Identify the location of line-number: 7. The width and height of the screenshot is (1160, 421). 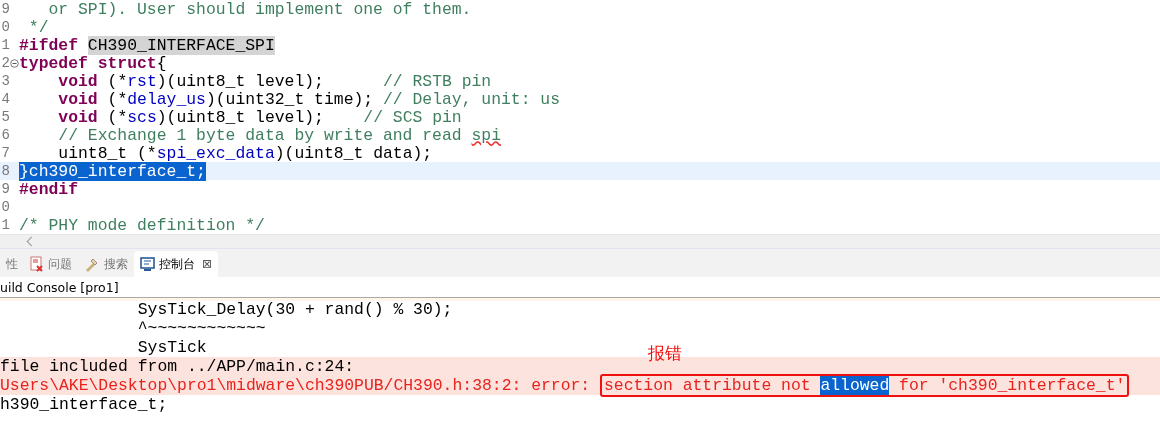
(5, 153).